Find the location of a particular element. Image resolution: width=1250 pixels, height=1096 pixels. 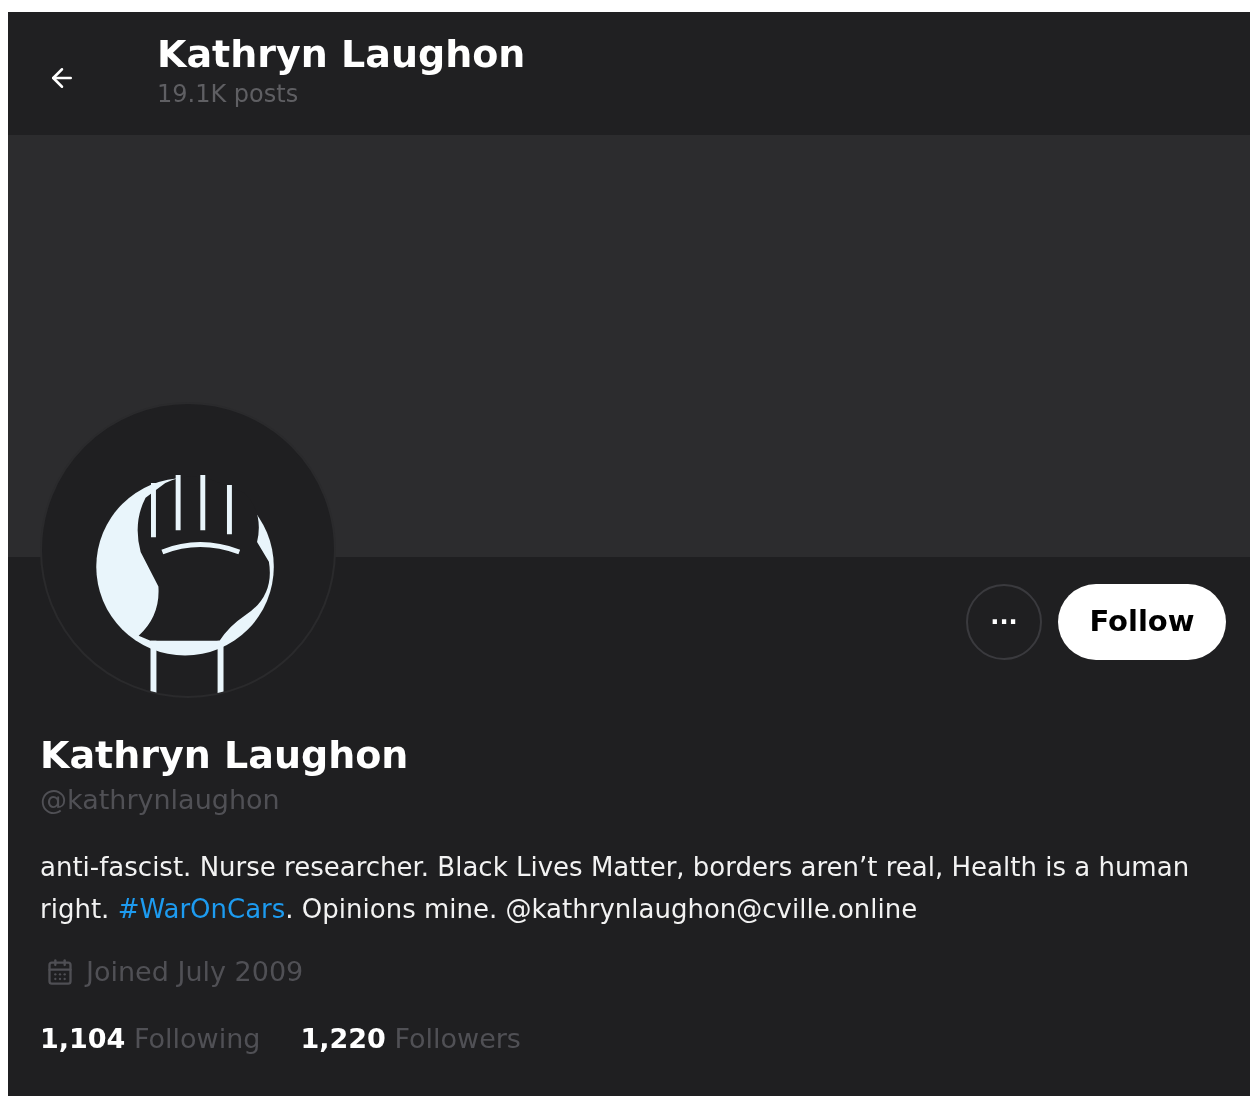

more-button: ··· is located at coordinates (1004, 622).